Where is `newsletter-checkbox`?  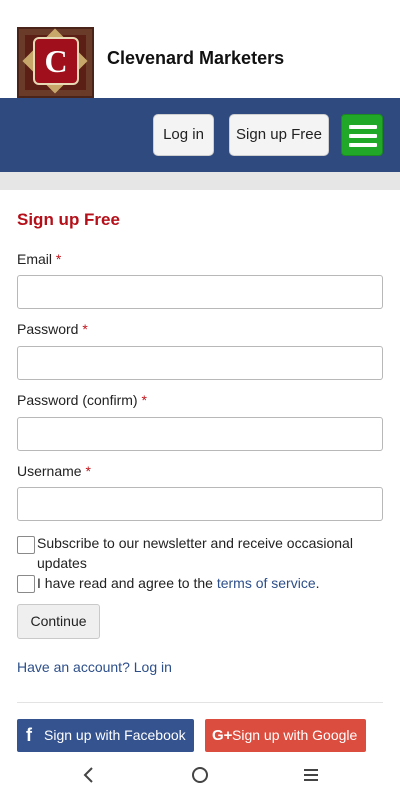 newsletter-checkbox is located at coordinates (26, 545).